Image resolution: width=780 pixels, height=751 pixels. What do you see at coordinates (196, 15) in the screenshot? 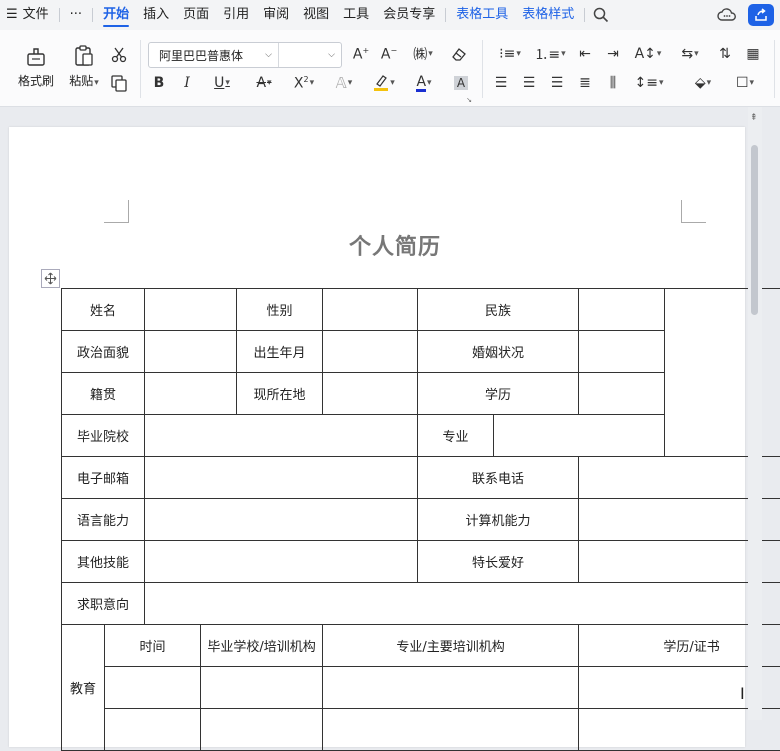
I see `tab-page: 页面` at bounding box center [196, 15].